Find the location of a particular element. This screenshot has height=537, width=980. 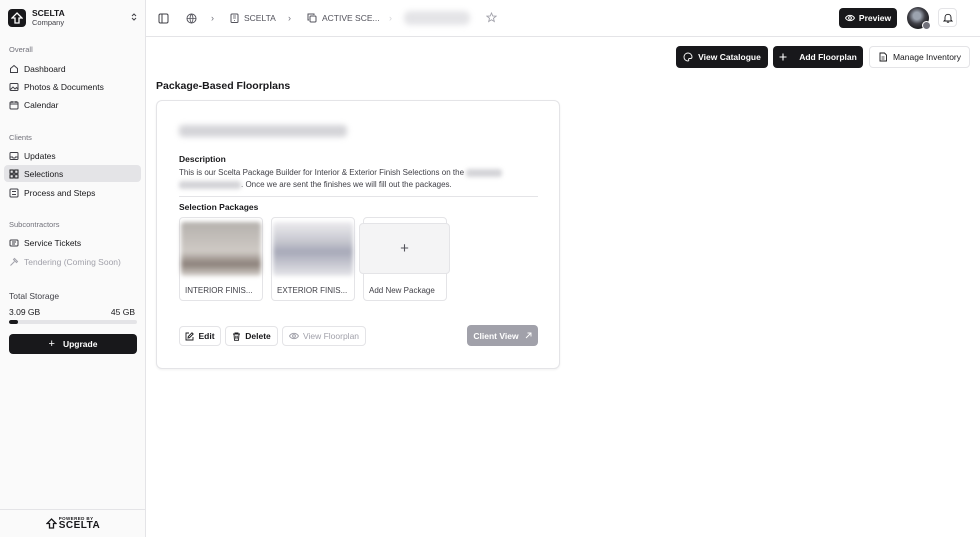

sidebar-item-label: Process and Steps is located at coordinates (60, 192).